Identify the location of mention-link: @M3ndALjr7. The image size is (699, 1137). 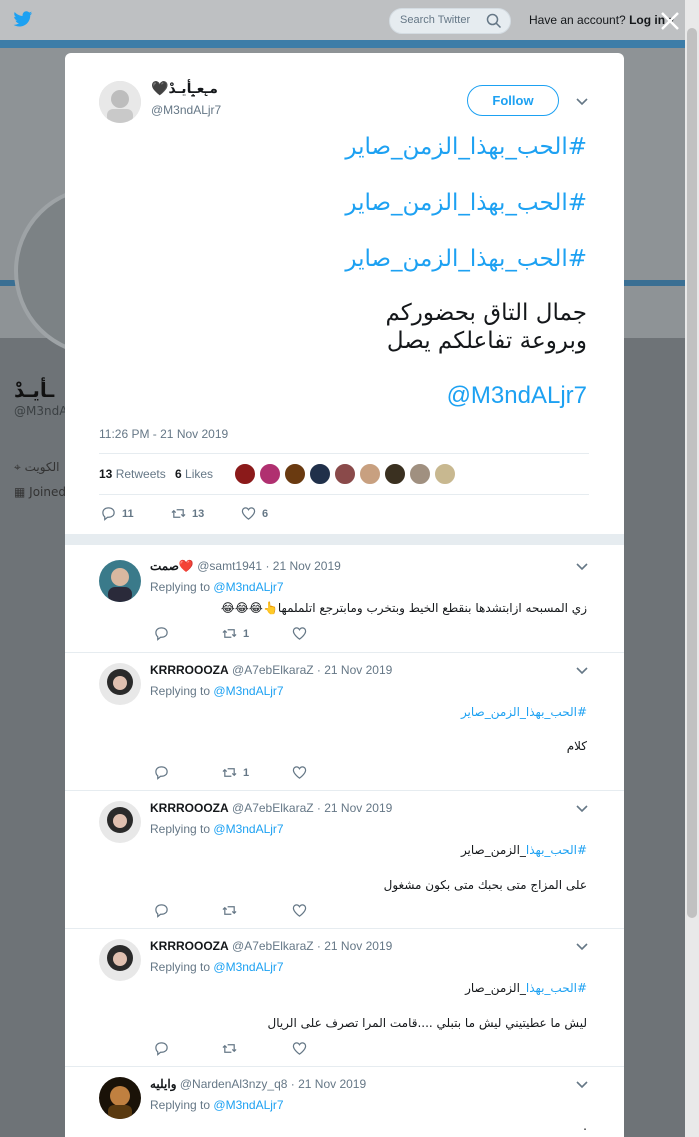
(347, 396).